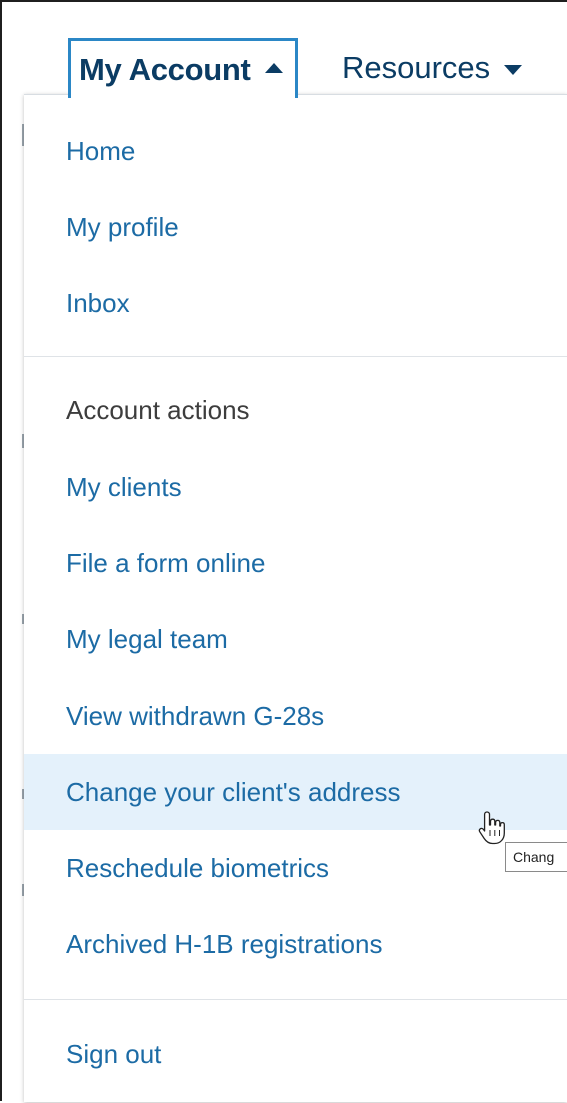  I want to click on menu-item-label: My profile, so click(122, 226).